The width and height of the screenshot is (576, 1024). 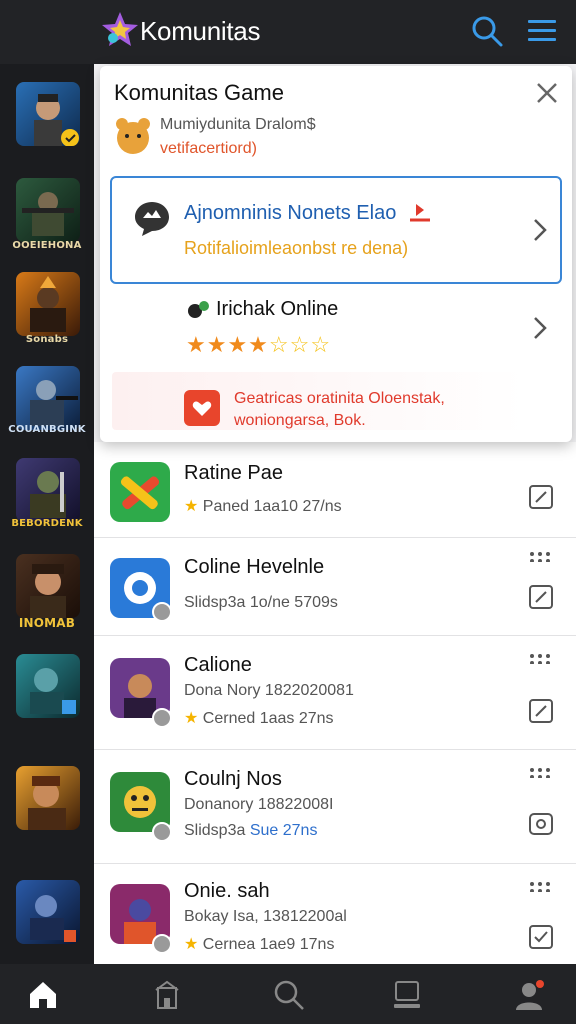 What do you see at coordinates (47, 339) in the screenshot?
I see `rail-label-3: Sonabs` at bounding box center [47, 339].